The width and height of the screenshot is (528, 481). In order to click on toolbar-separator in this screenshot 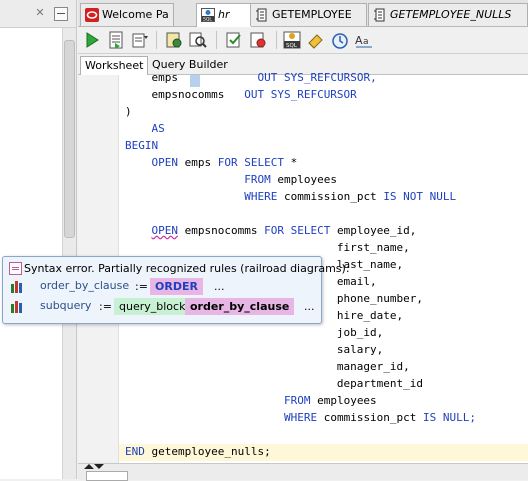, I will do `click(216, 40)`.